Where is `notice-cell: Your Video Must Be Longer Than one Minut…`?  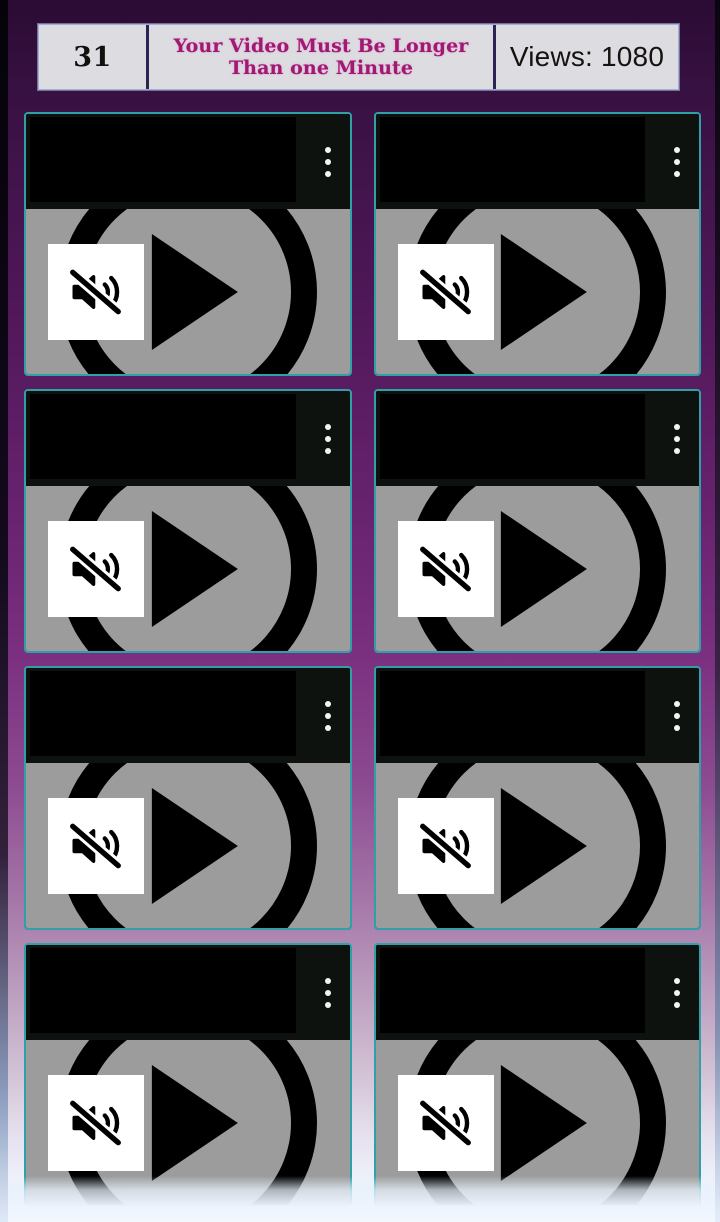
notice-cell: Your Video Must Be Longer Than one Minut… is located at coordinates (322, 57).